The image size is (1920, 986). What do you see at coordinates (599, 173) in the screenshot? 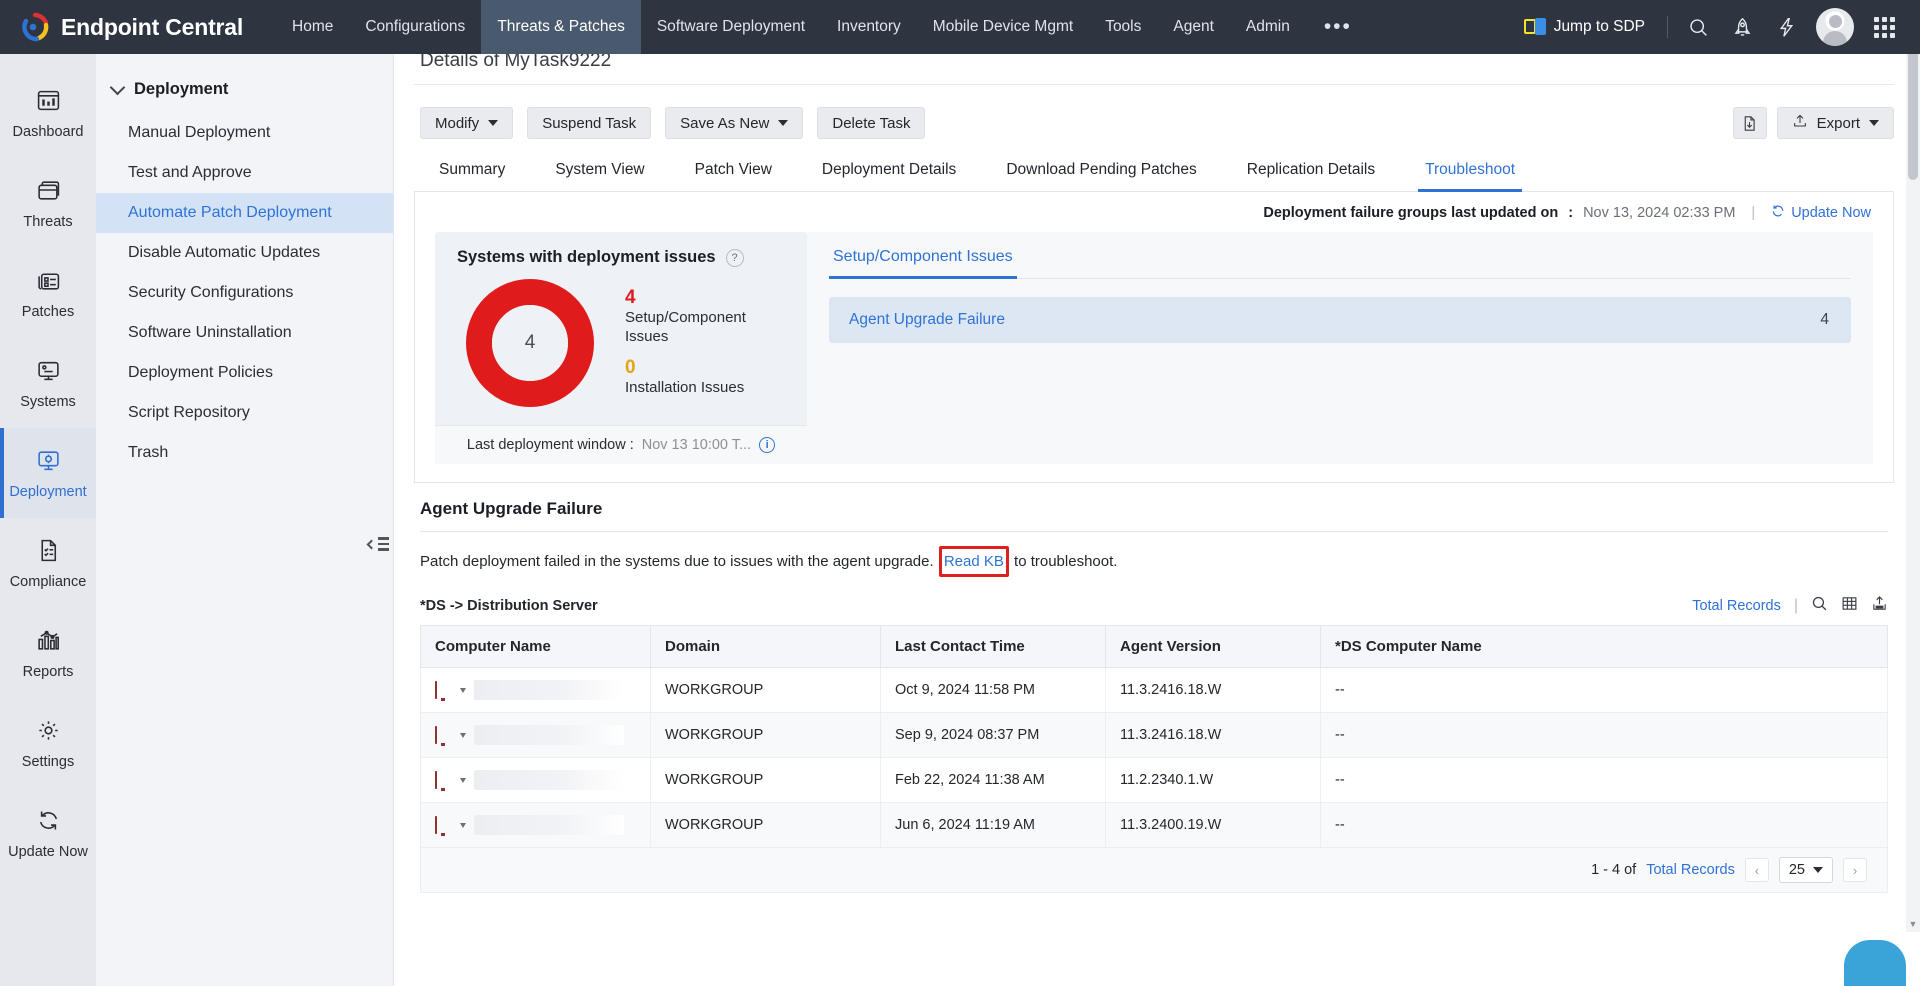
I see `tab-system-view: System View` at bounding box center [599, 173].